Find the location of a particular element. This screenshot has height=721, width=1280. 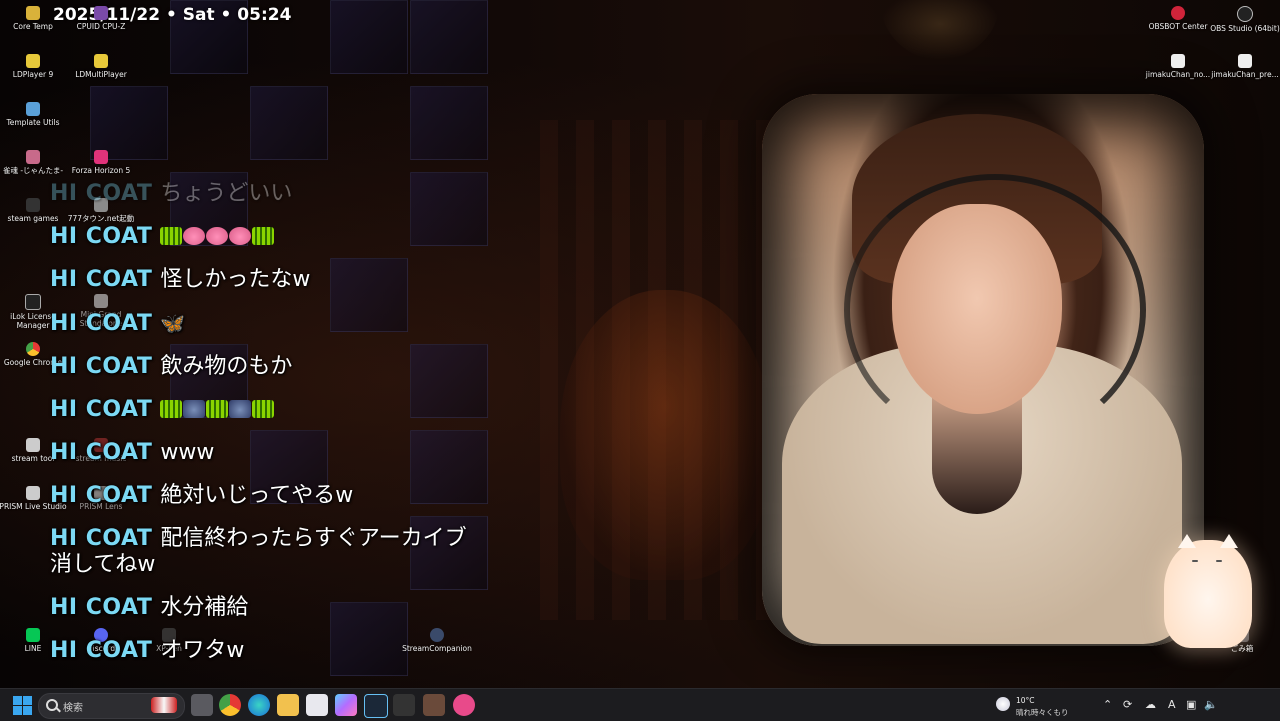

chat-text: ちょうどいい is located at coordinates (226, 193).